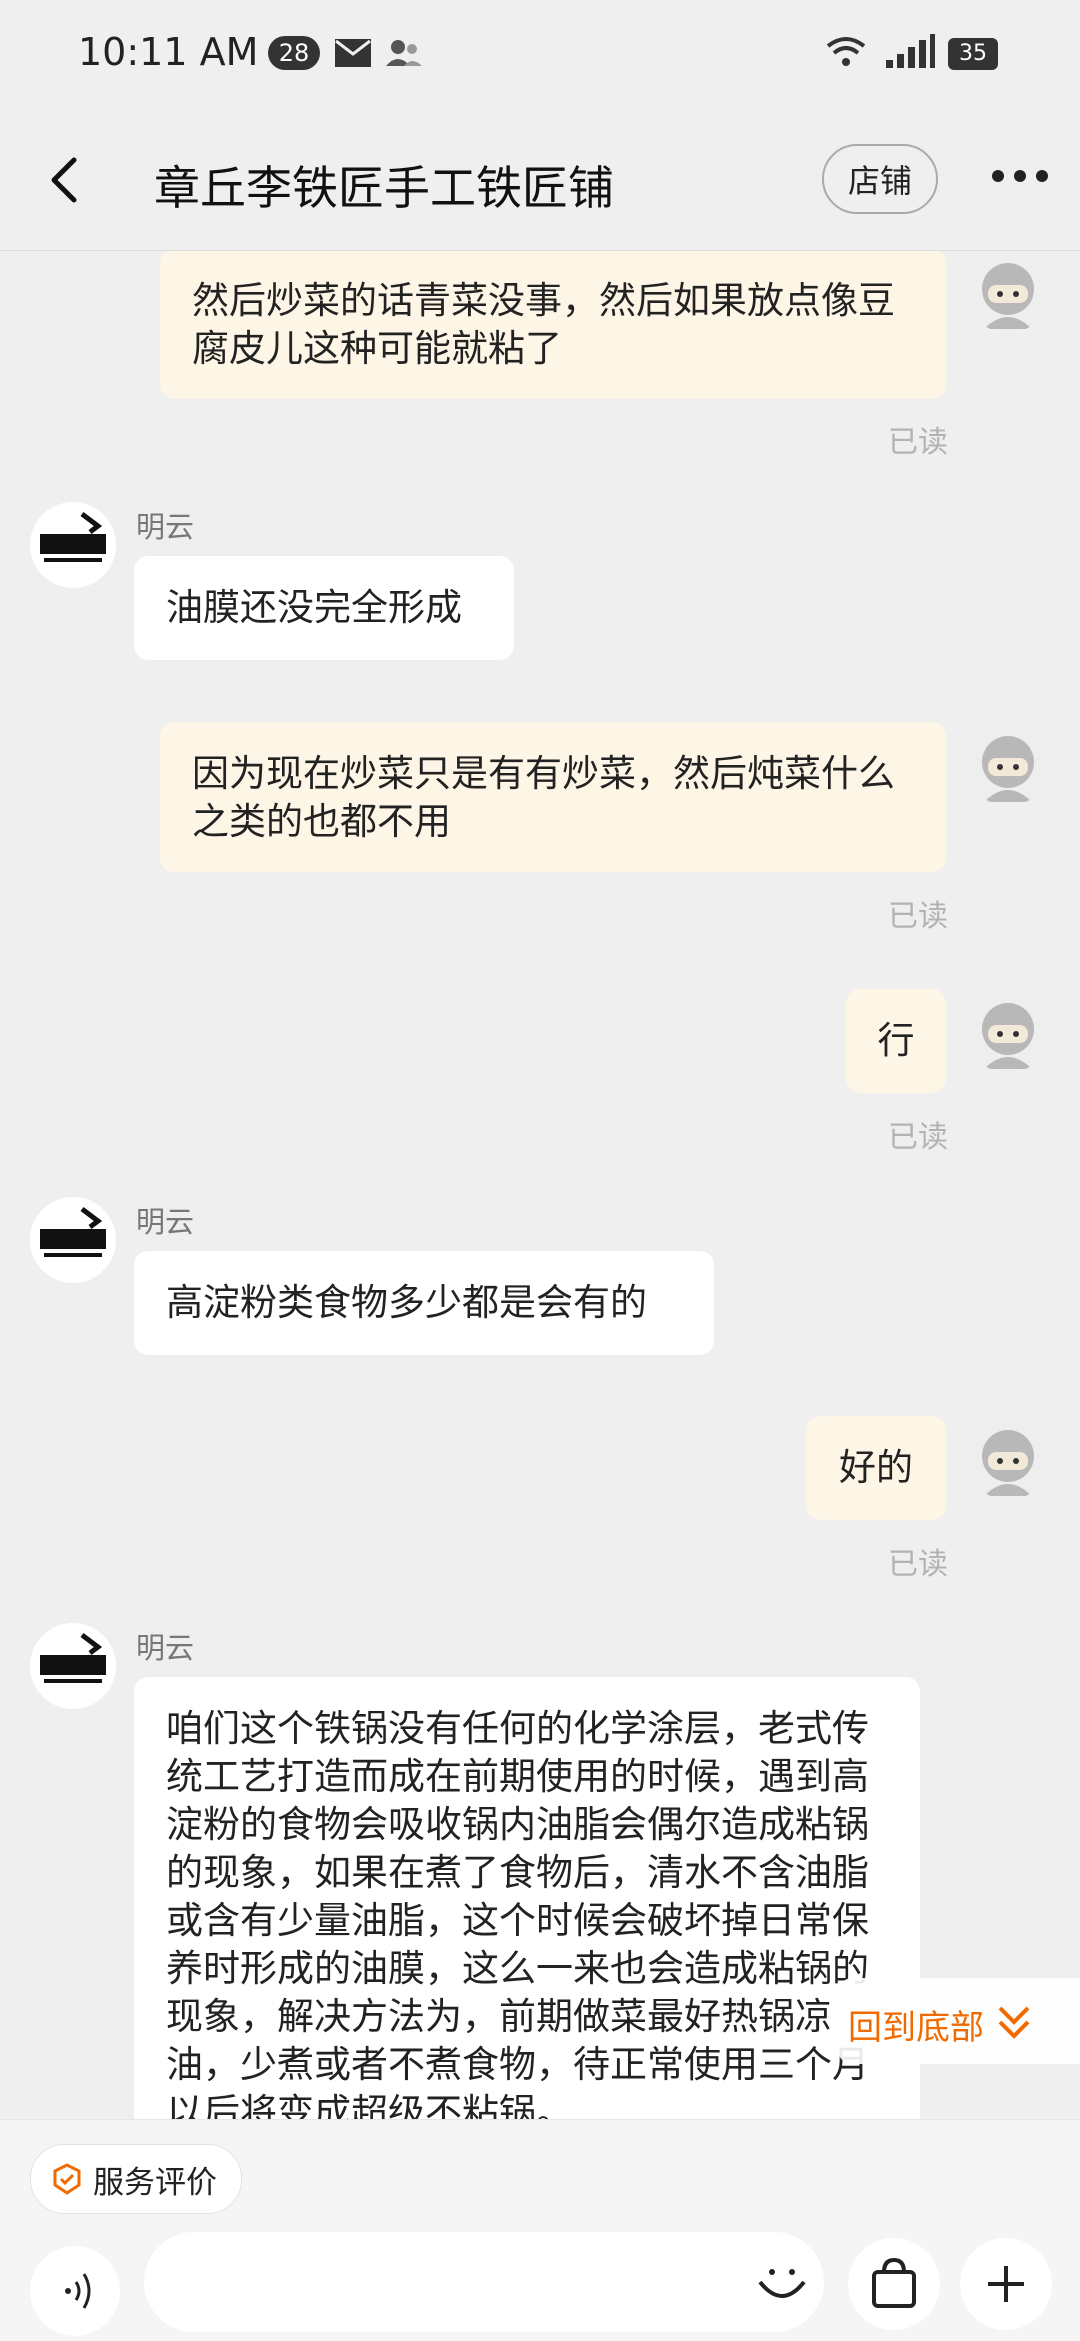  I want to click on message-text: 油膜还没完全形成, so click(314, 607).